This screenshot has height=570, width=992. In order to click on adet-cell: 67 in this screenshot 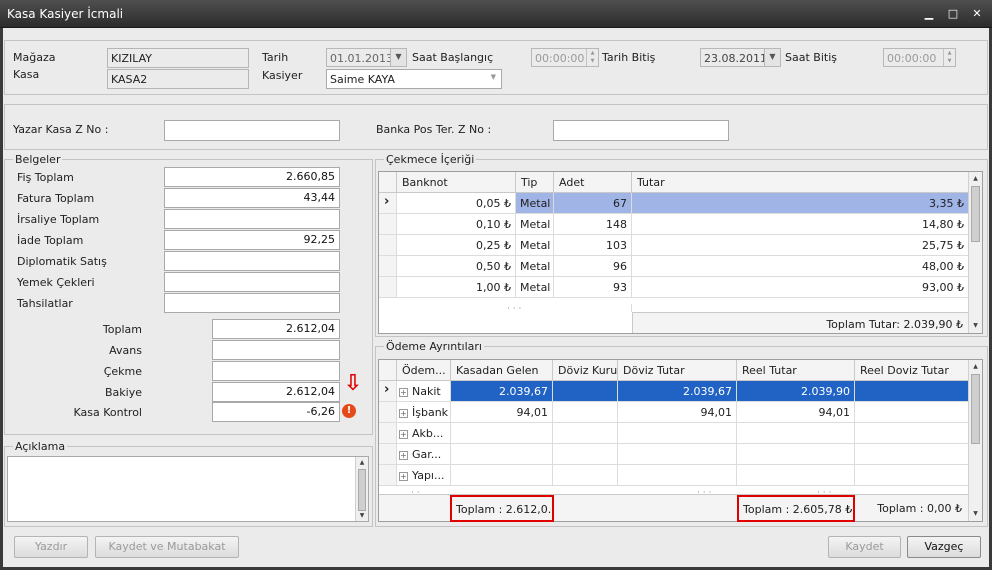, I will do `click(593, 203)`.